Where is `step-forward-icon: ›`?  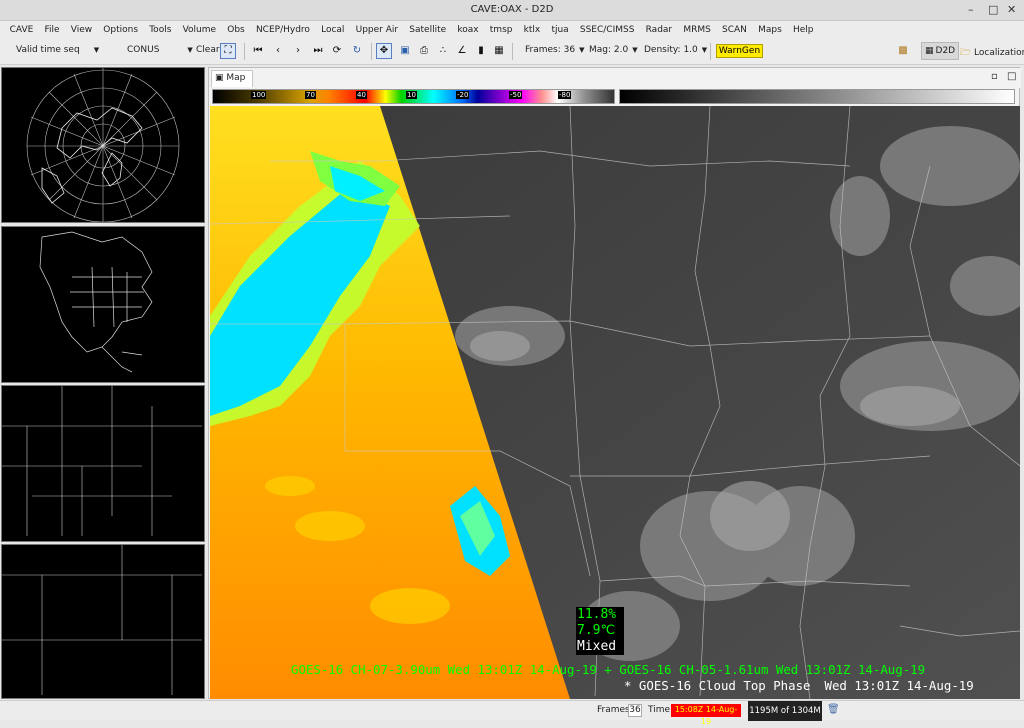 step-forward-icon: › is located at coordinates (298, 51).